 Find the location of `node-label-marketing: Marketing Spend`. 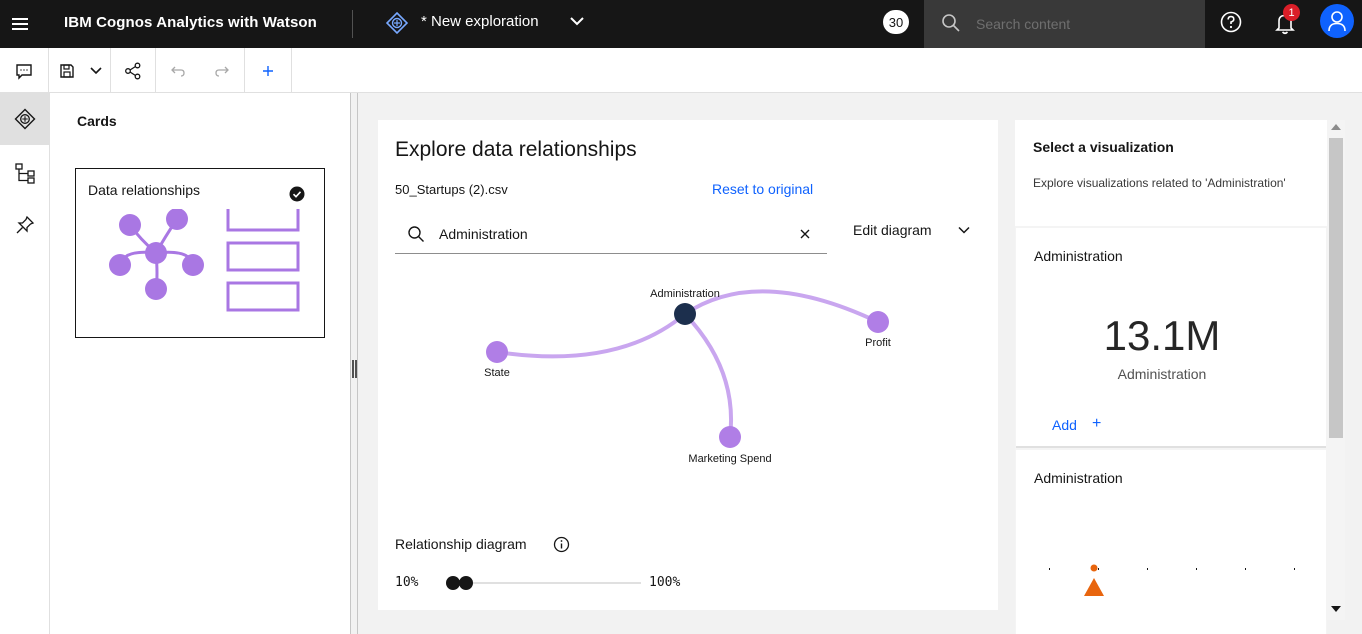

node-label-marketing: Marketing Spend is located at coordinates (730, 459).